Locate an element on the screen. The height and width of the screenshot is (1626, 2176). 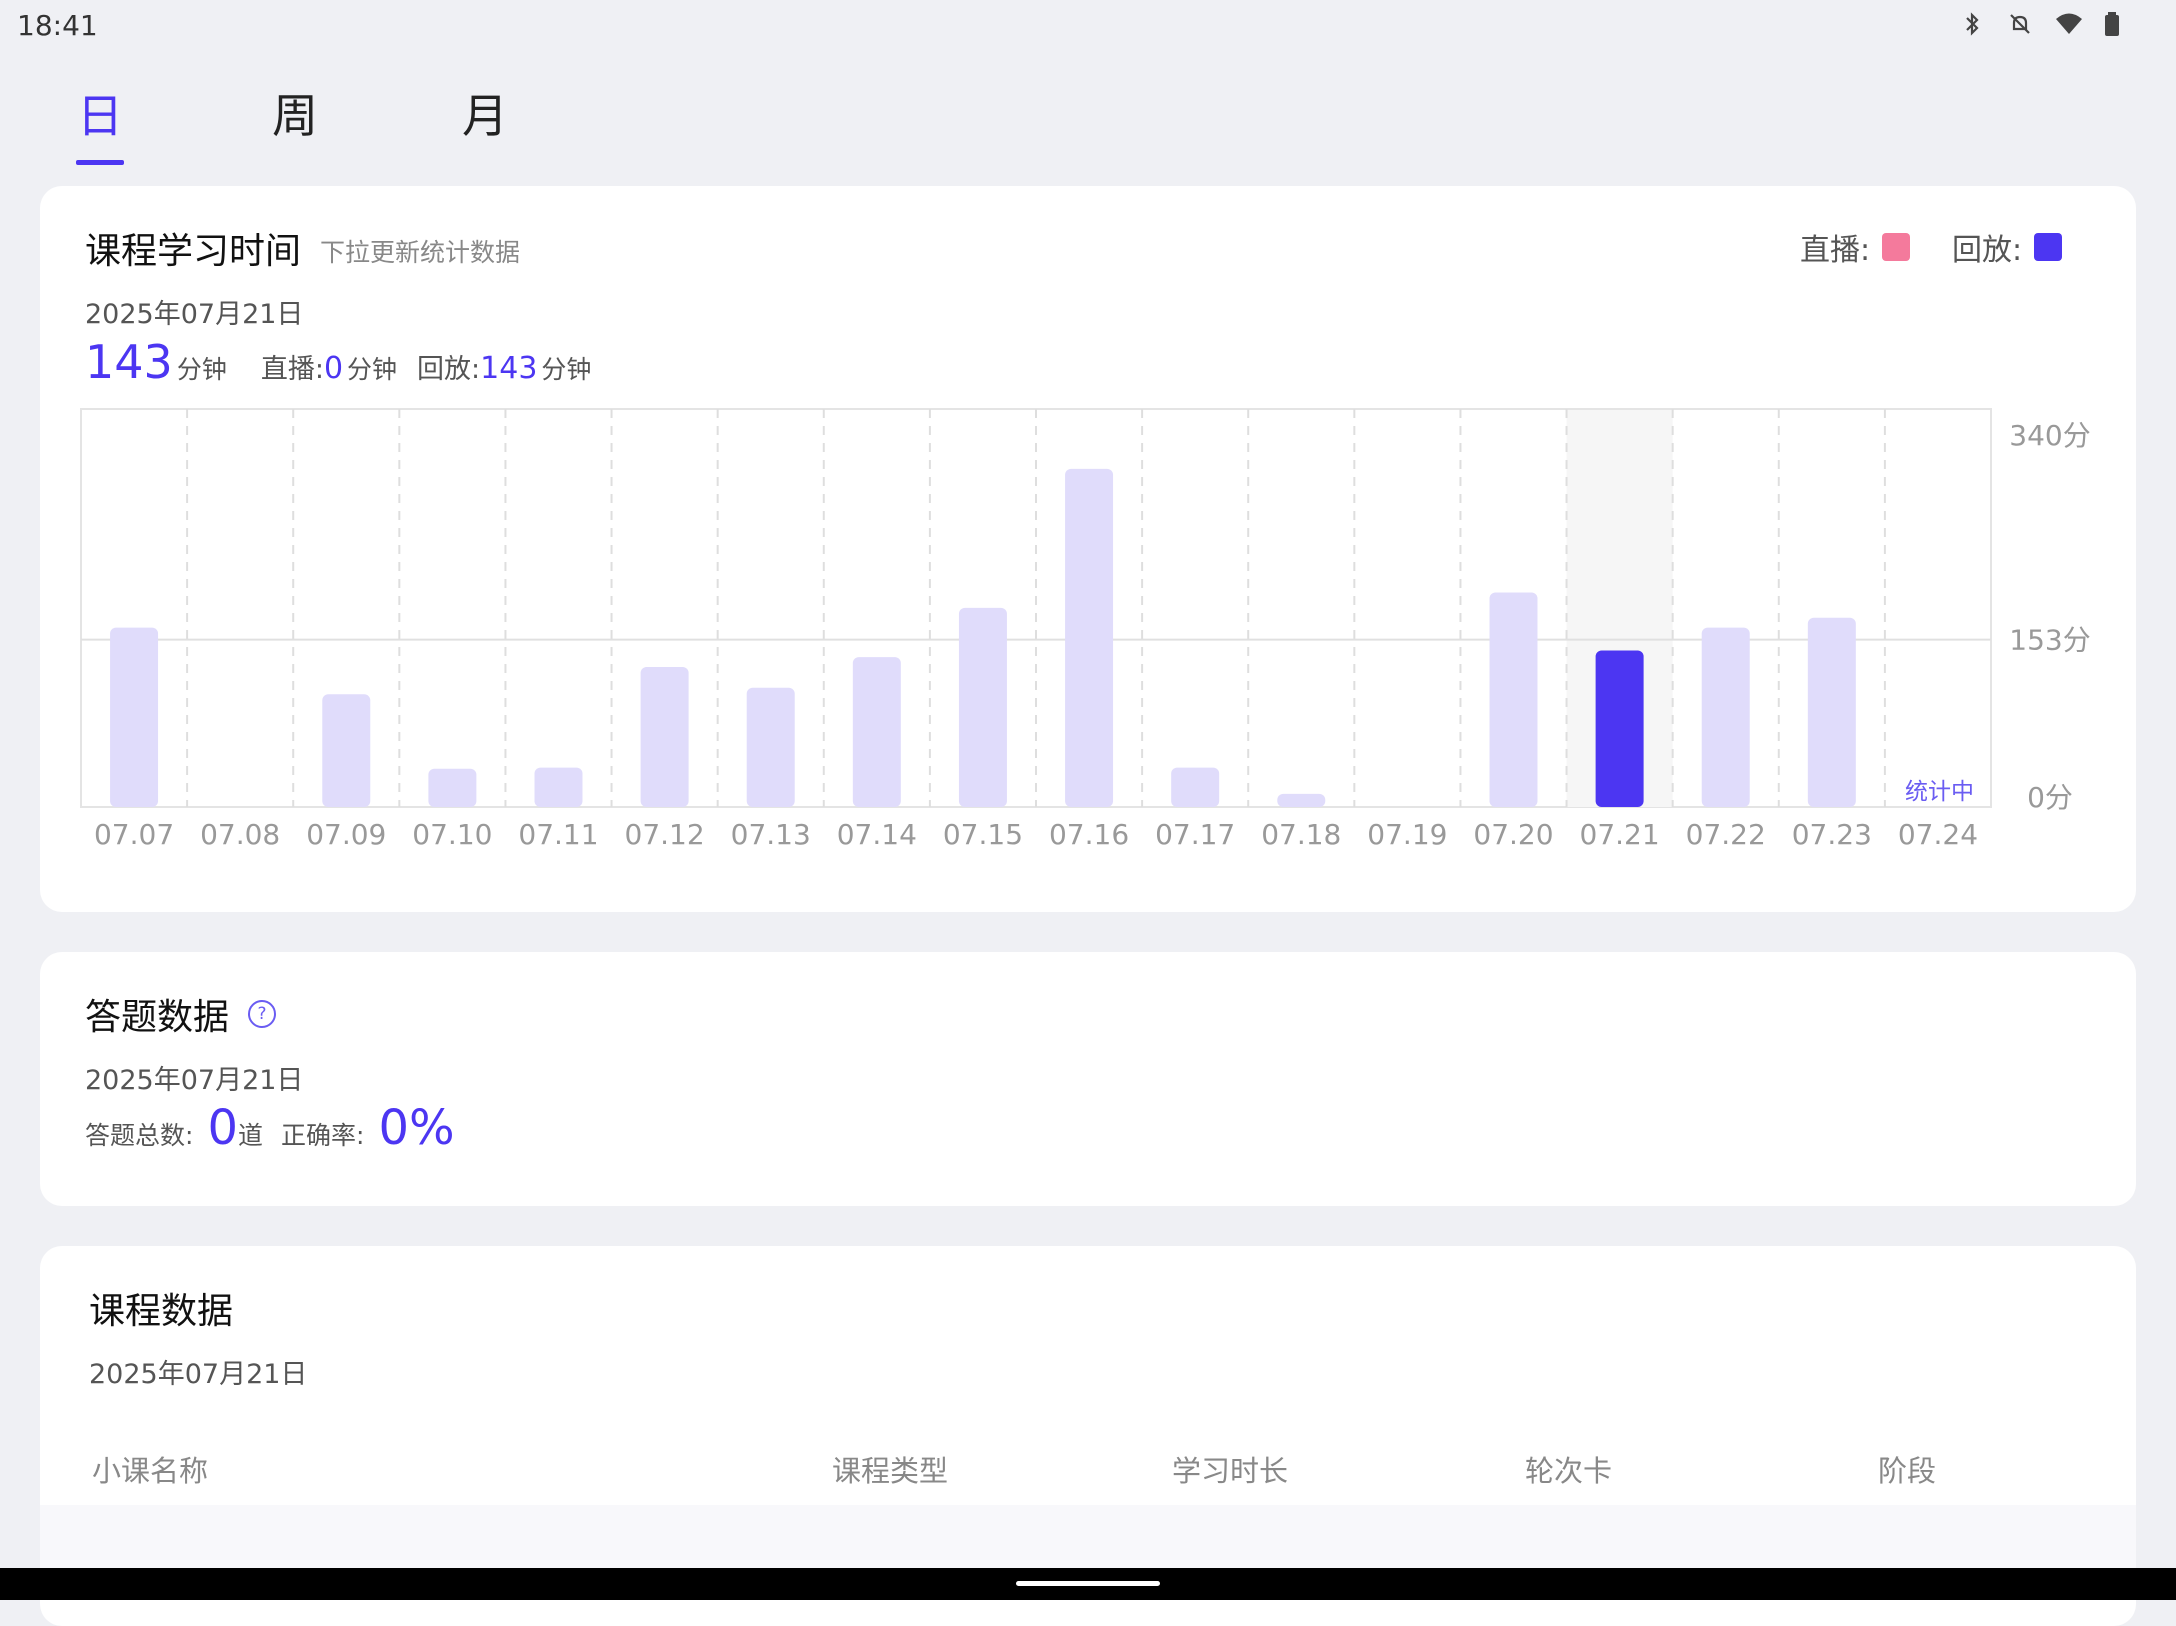
replay-minutes: 143 is located at coordinates (509, 368).